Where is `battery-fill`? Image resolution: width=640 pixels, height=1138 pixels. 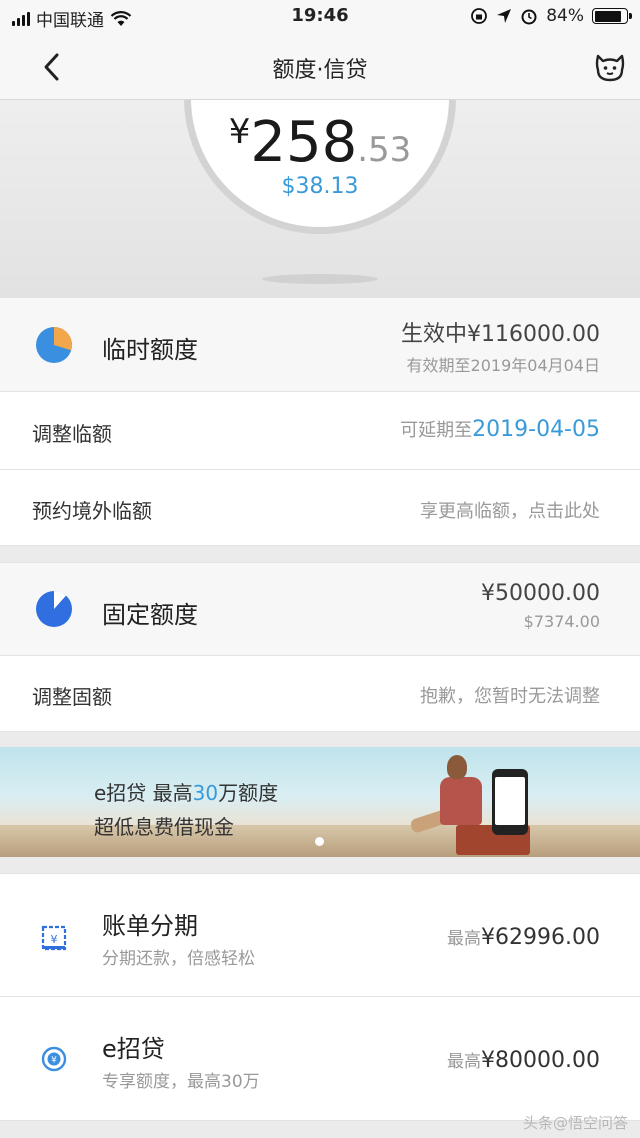 battery-fill is located at coordinates (607, 16).